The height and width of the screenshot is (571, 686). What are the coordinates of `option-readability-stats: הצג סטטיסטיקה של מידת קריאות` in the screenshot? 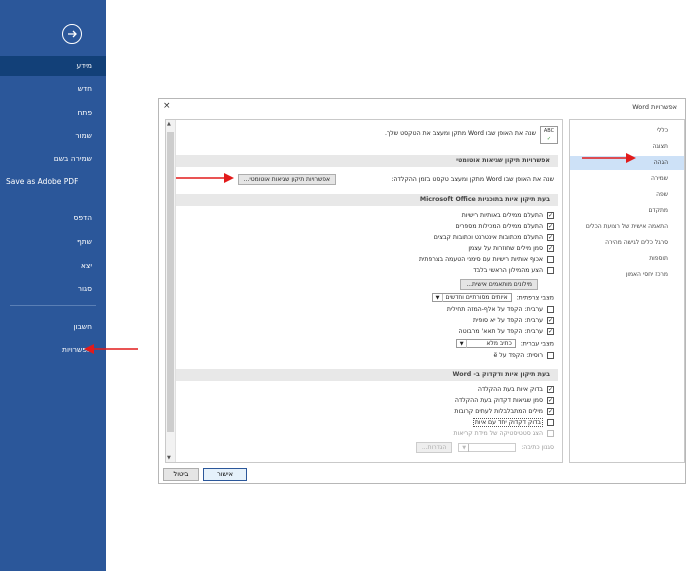 It's located at (504, 434).